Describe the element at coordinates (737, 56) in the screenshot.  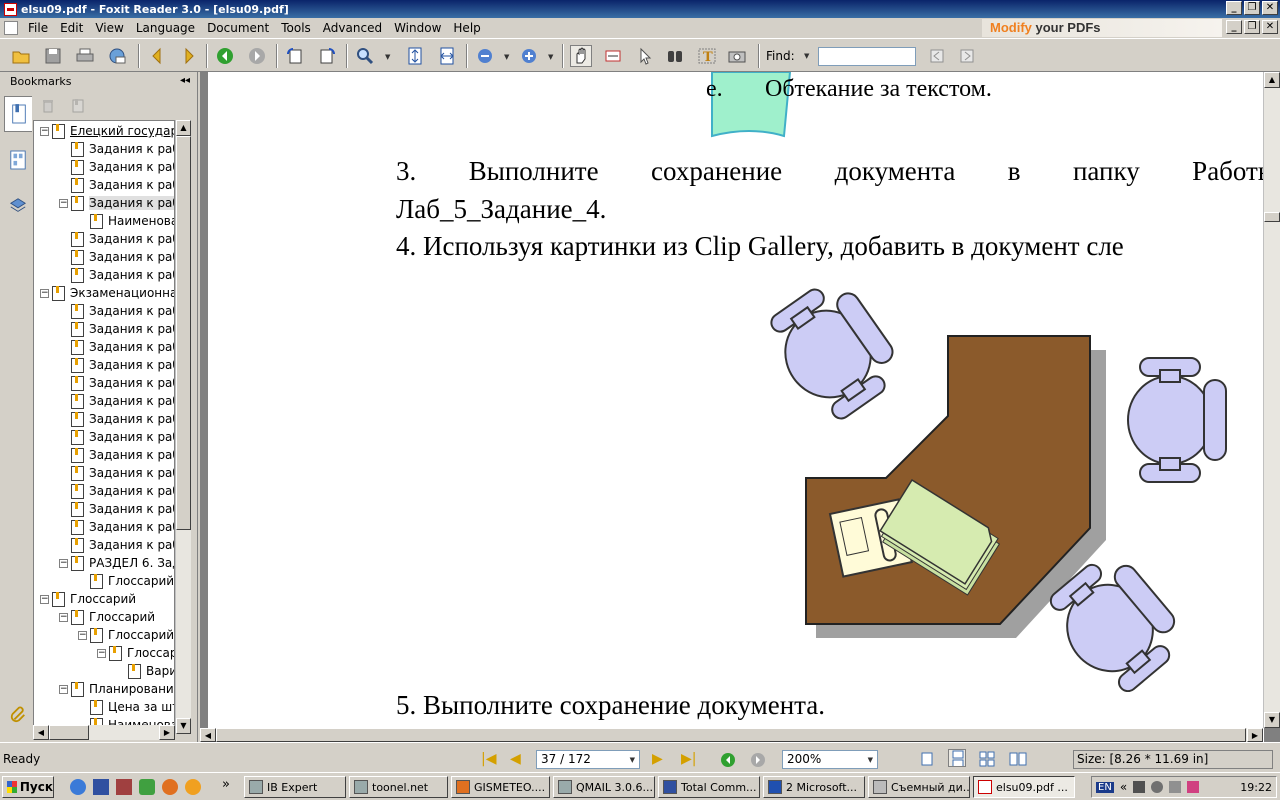
I see `snapshot-icon` at that location.